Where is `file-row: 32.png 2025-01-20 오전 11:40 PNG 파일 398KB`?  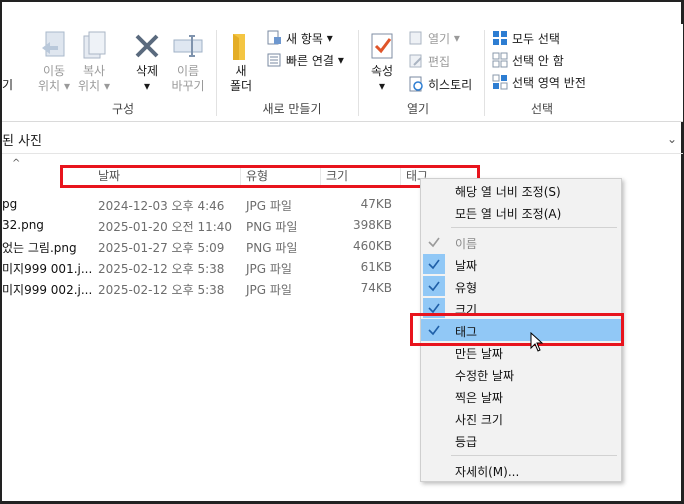 file-row: 32.png 2025-01-20 오전 11:40 PNG 파일 398KB is located at coordinates (212, 225).